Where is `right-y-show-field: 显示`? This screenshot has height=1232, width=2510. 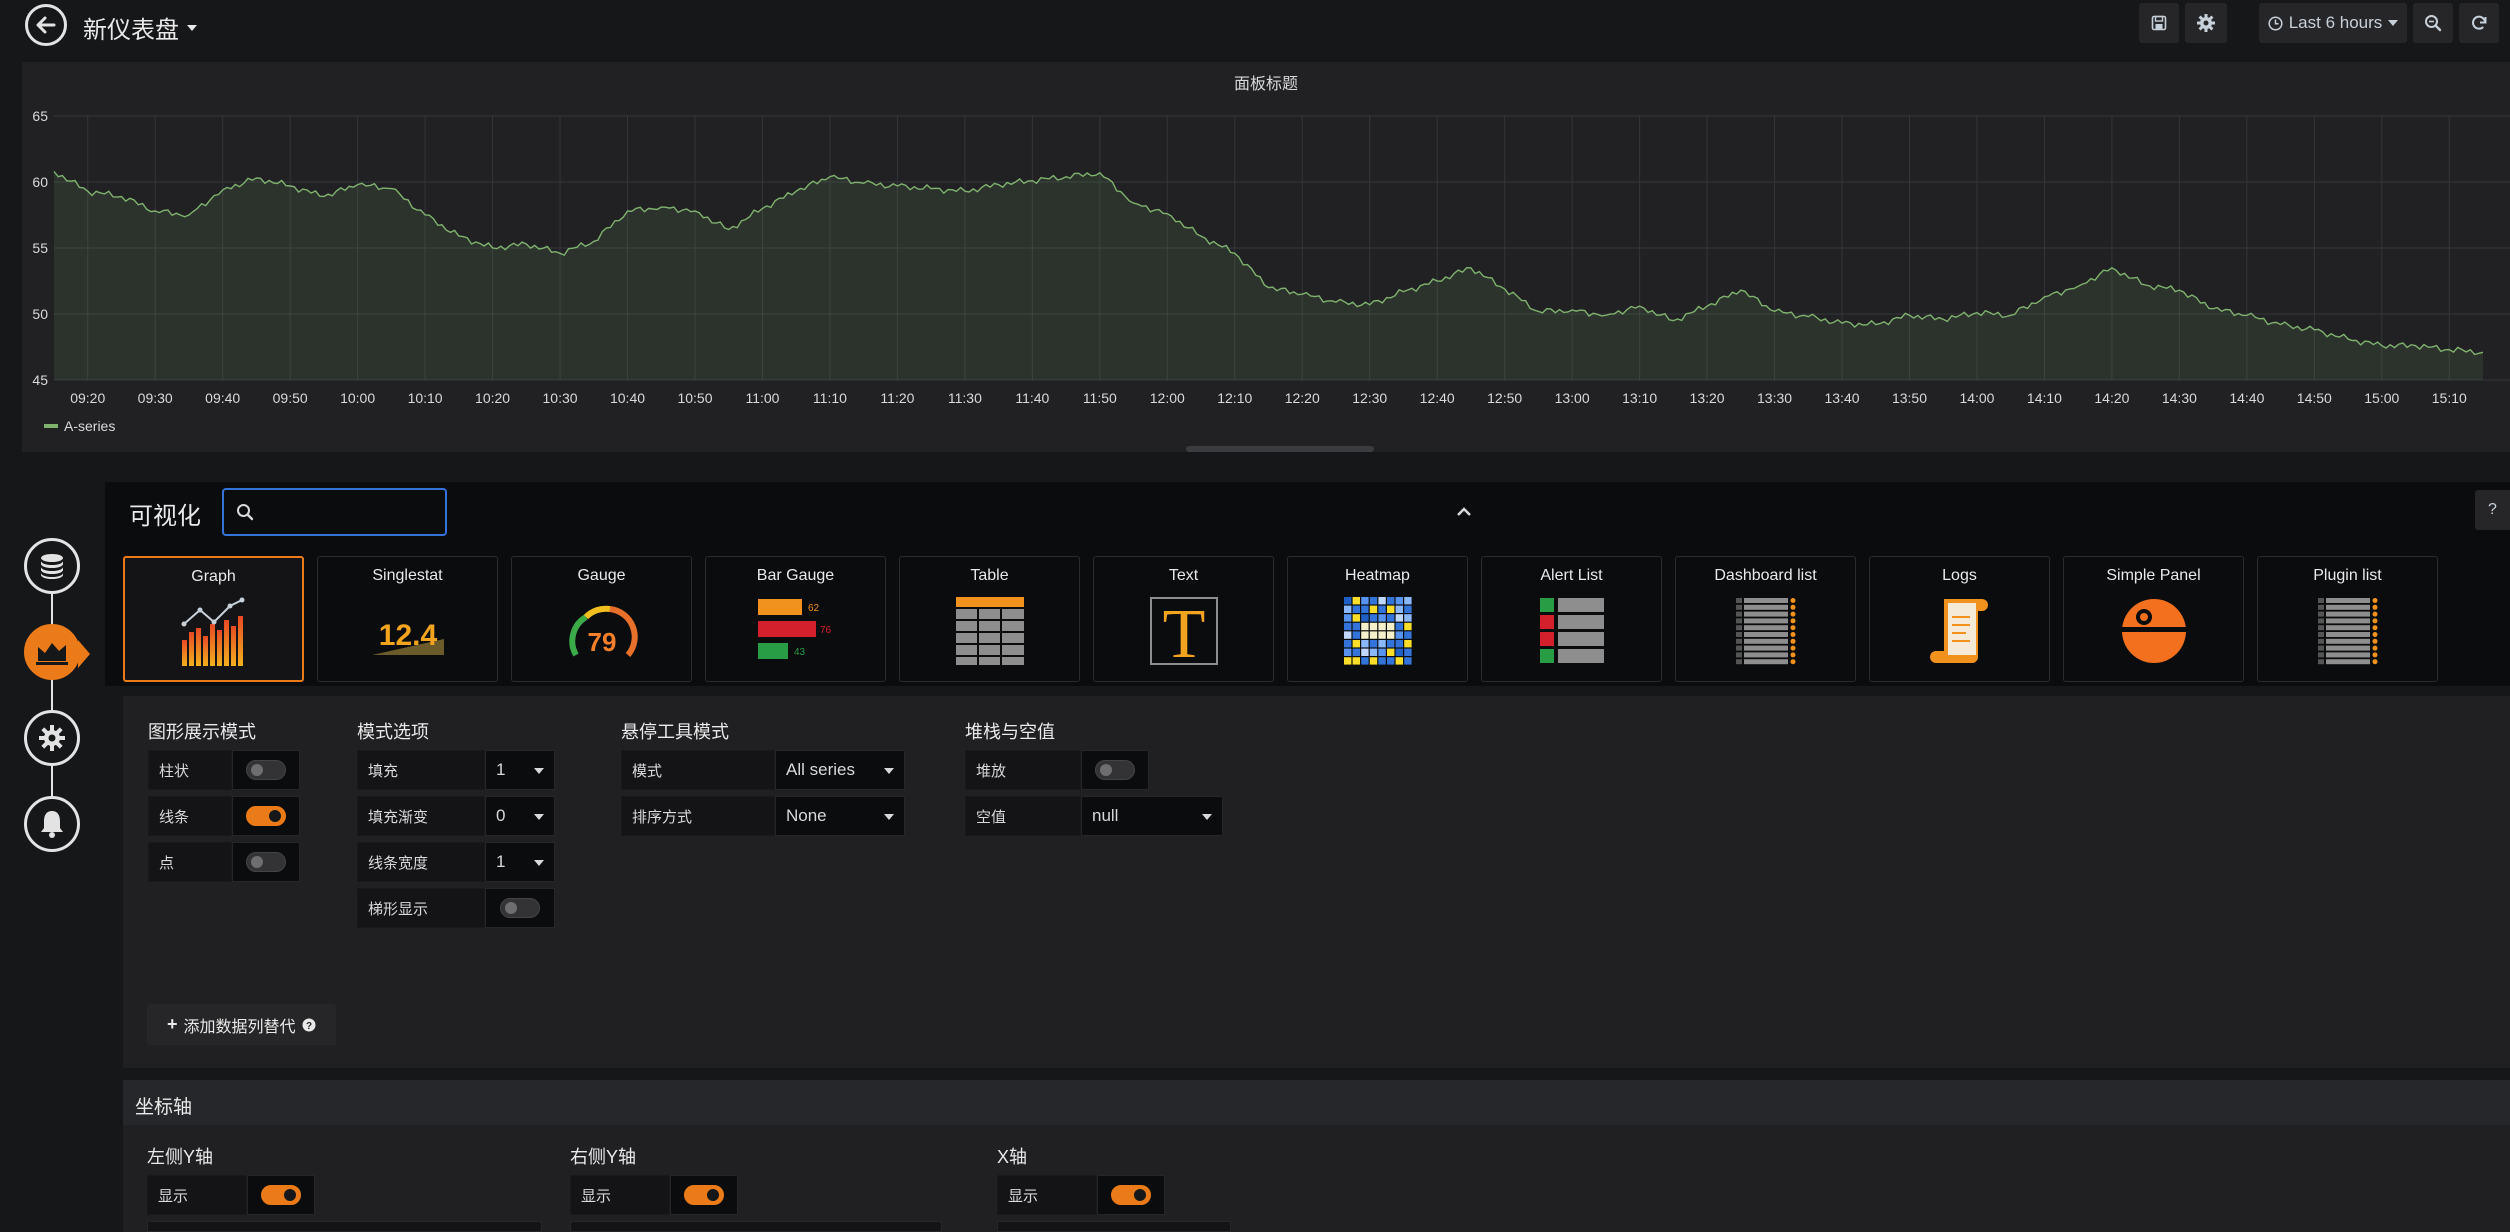 right-y-show-field: 显示 is located at coordinates (654, 1195).